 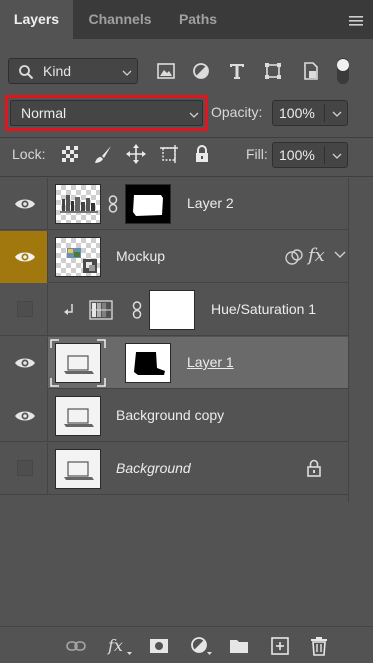 I want to click on layer-name: Mockup, so click(x=140, y=256).